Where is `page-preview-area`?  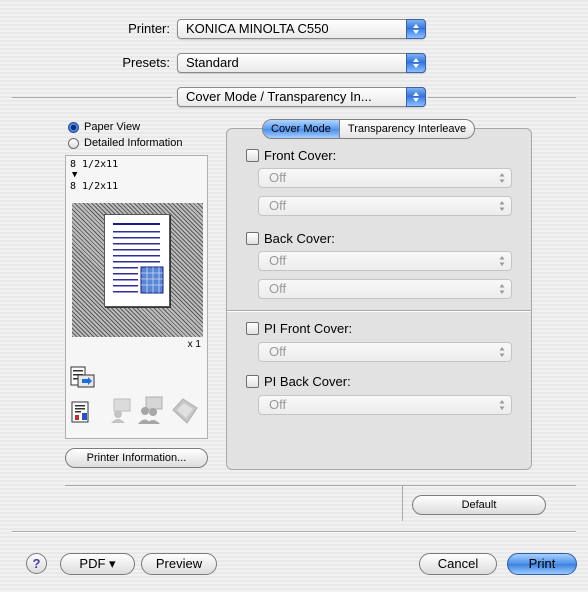
page-preview-area is located at coordinates (137, 270).